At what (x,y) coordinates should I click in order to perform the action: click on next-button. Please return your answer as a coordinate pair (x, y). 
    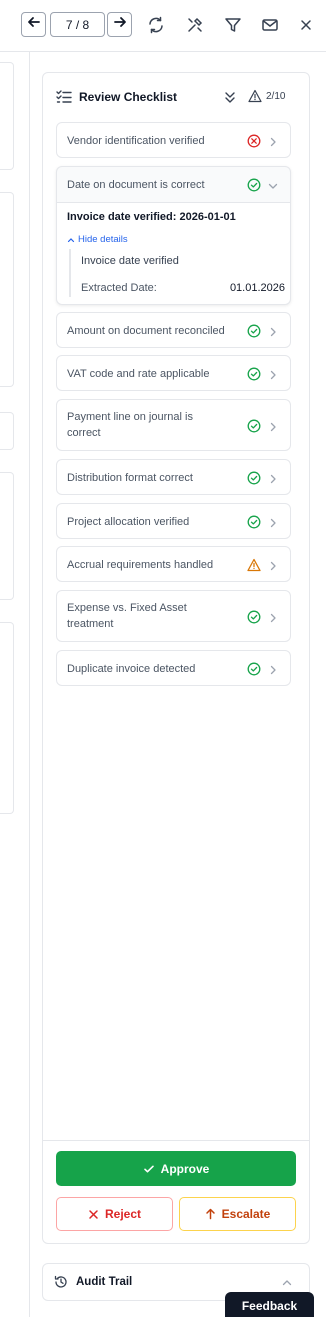
    Looking at the image, I should click on (119, 24).